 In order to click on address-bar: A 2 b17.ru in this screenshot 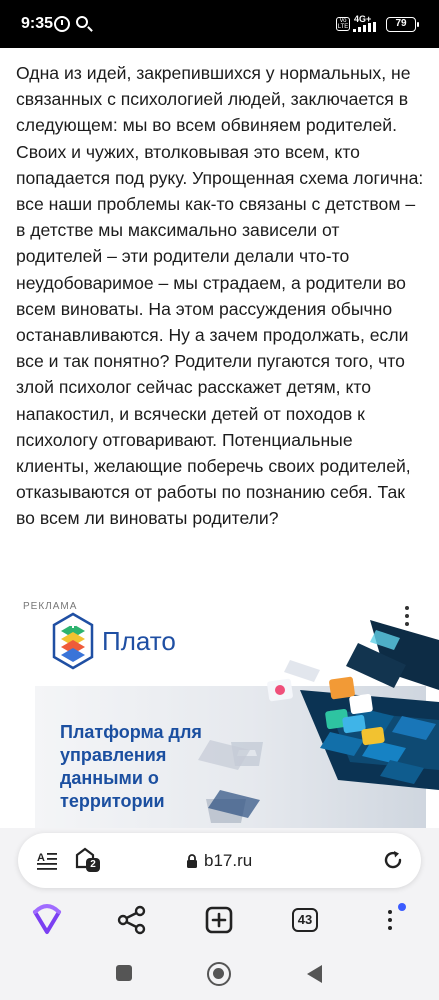, I will do `click(219, 860)`.